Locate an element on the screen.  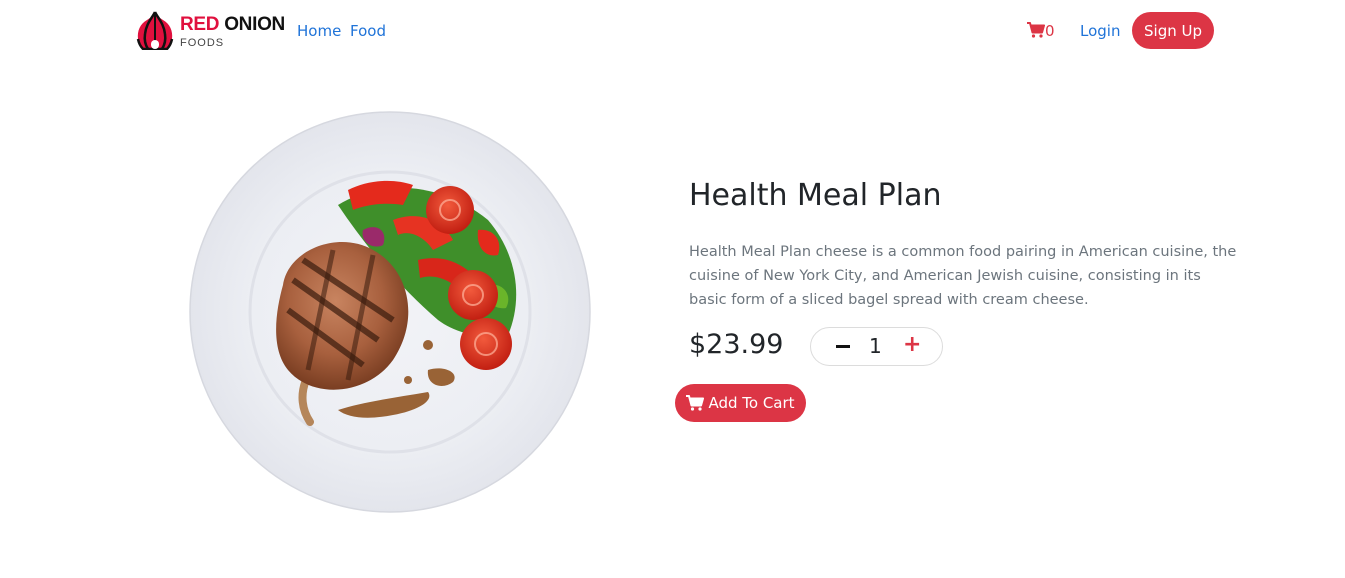
brand-logo: RED ONION FOODS is located at coordinates (211, 31).